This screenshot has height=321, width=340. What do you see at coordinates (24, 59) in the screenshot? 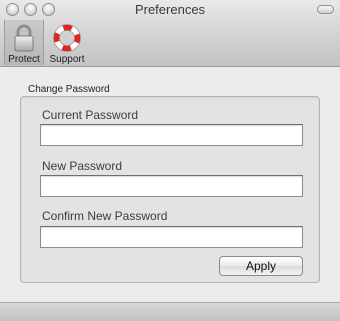
I see `toolbar-item-protect-label: Protect` at bounding box center [24, 59].